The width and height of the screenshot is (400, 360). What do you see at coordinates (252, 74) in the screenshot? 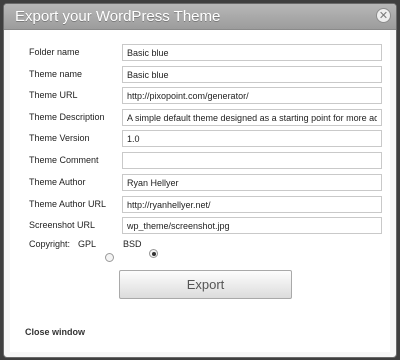
I see `theme-name-field` at bounding box center [252, 74].